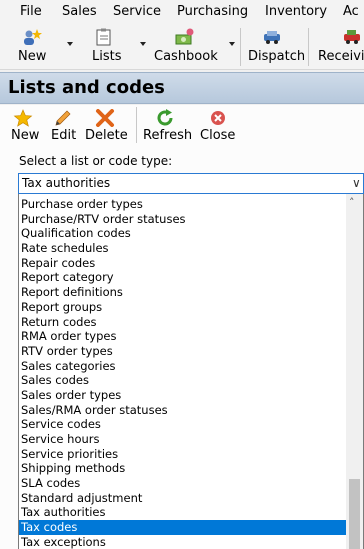 This screenshot has height=549, width=364. I want to click on toolbar-dispatch-label: Dispatch, so click(277, 56).